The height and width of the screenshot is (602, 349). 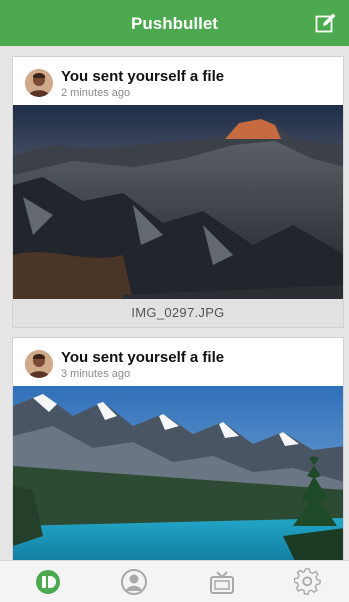 What do you see at coordinates (96, 93) in the screenshot?
I see `push-timestamp: 2 minutes ago` at bounding box center [96, 93].